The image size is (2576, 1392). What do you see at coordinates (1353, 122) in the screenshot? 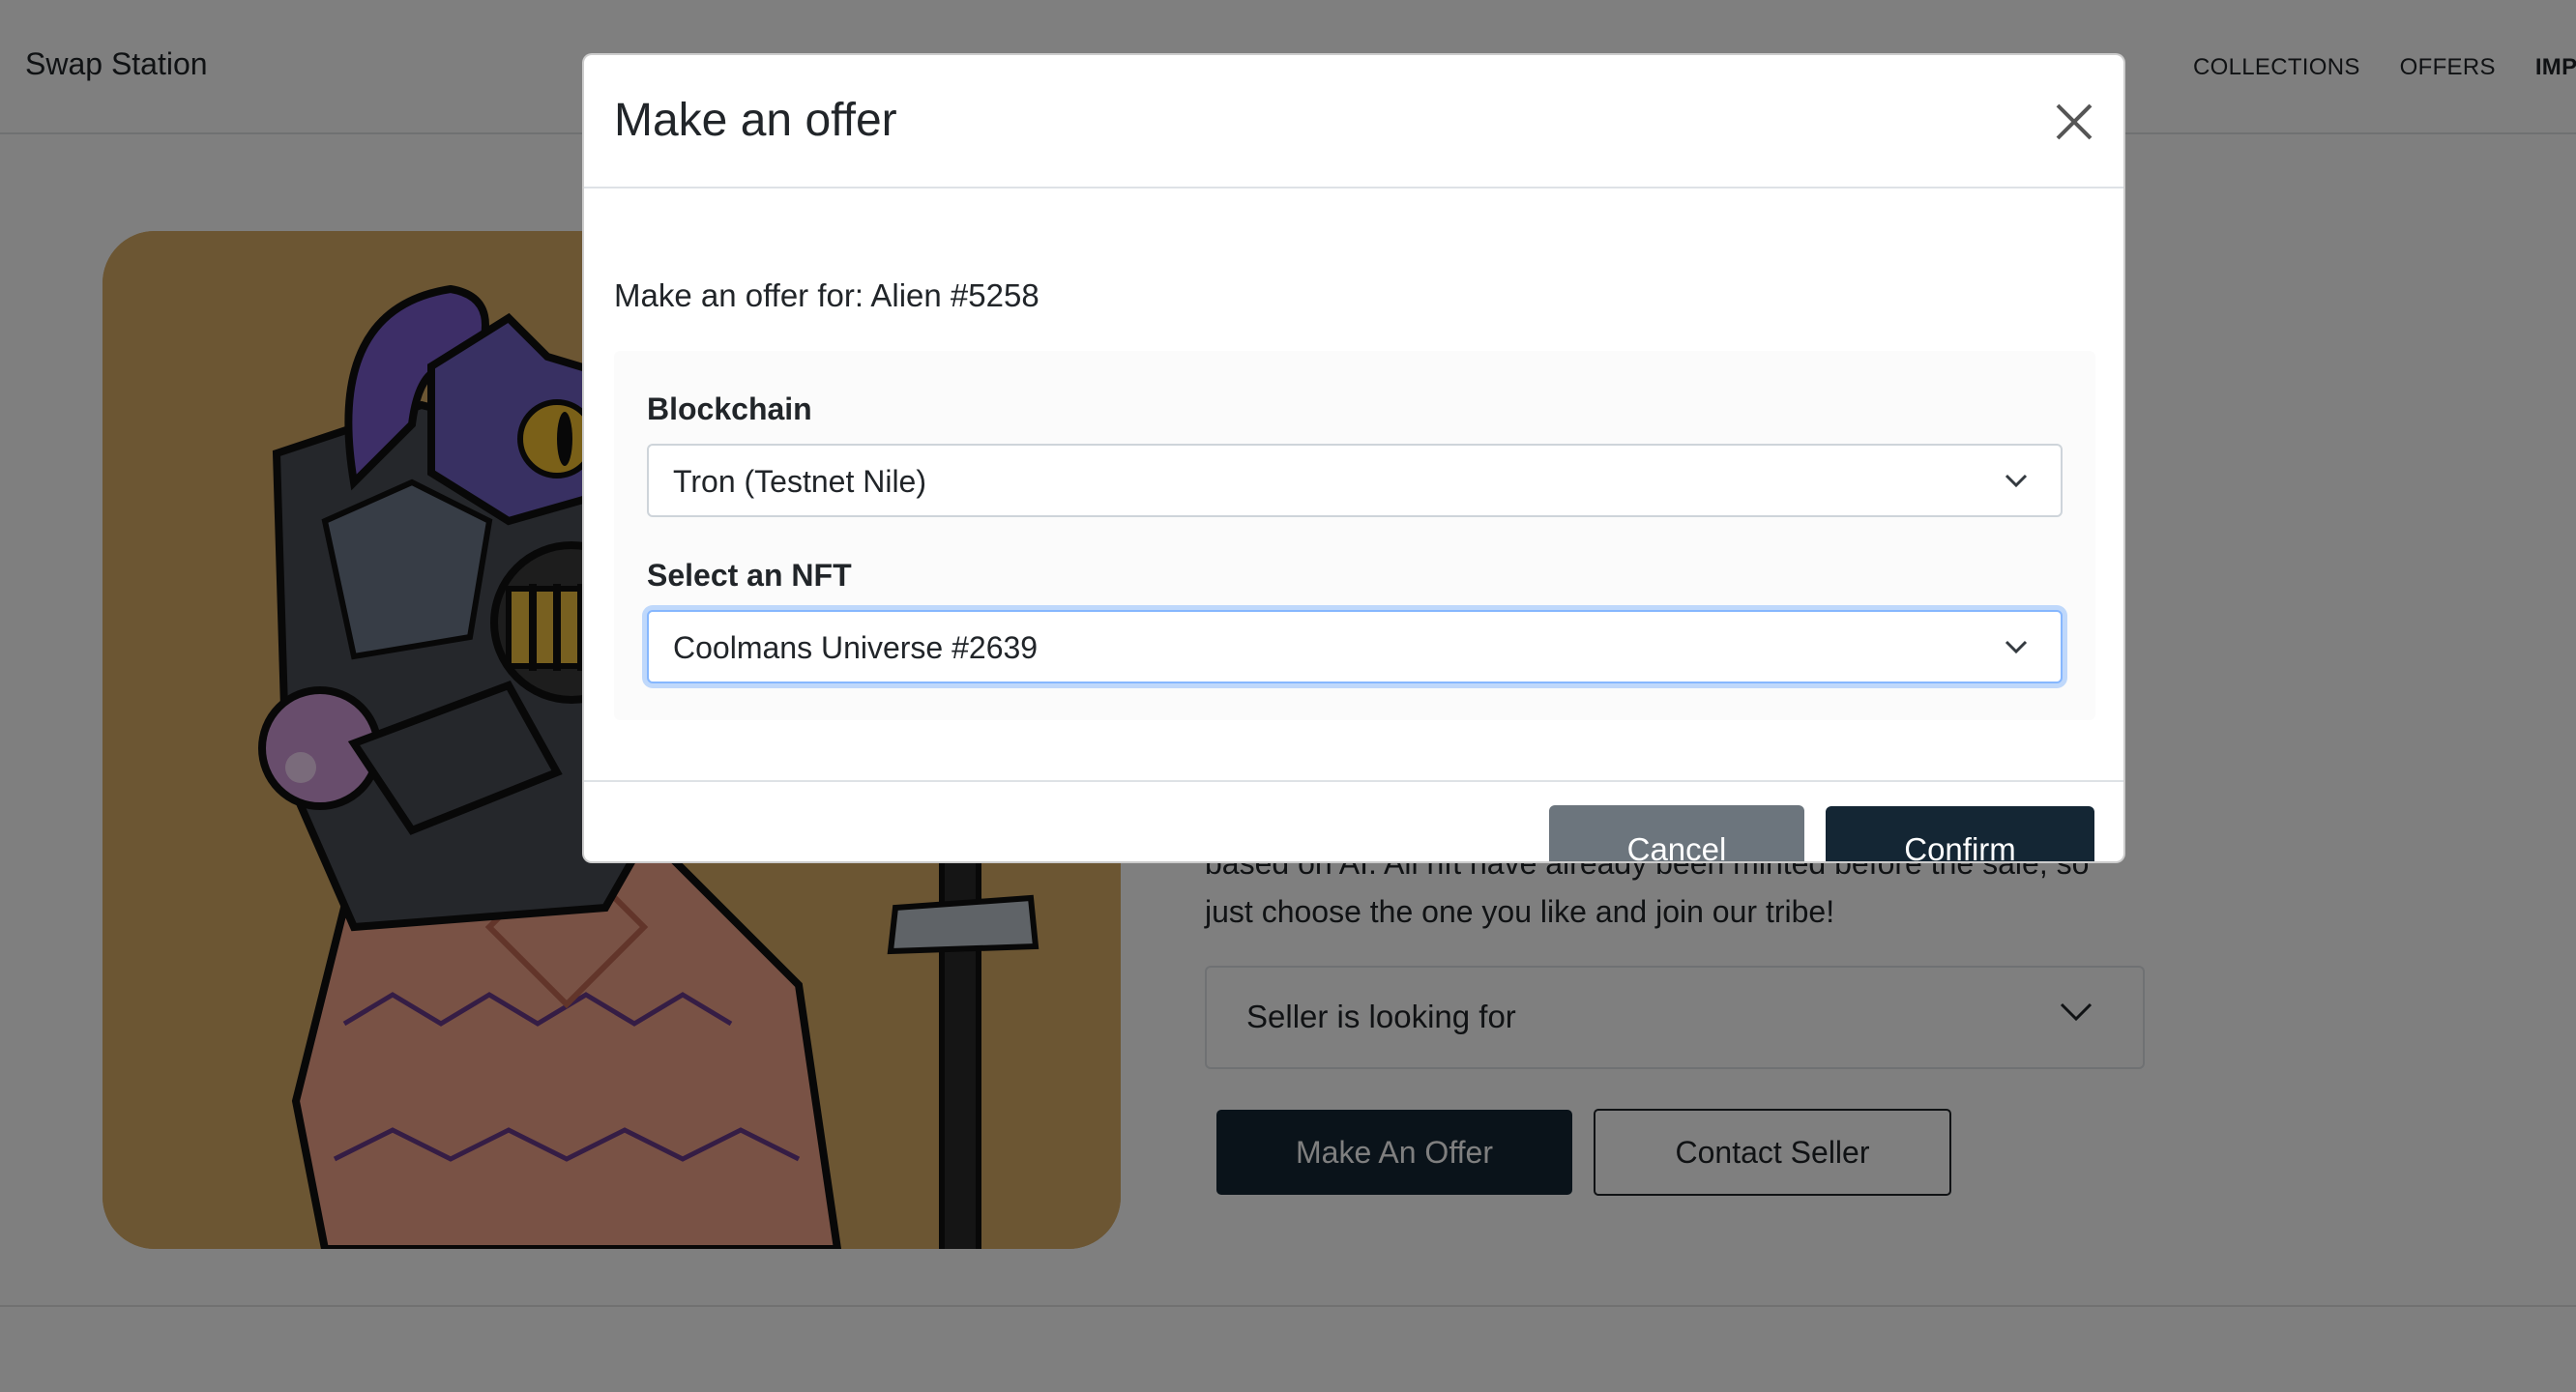
I see `modal-header: Make an offer` at bounding box center [1353, 122].